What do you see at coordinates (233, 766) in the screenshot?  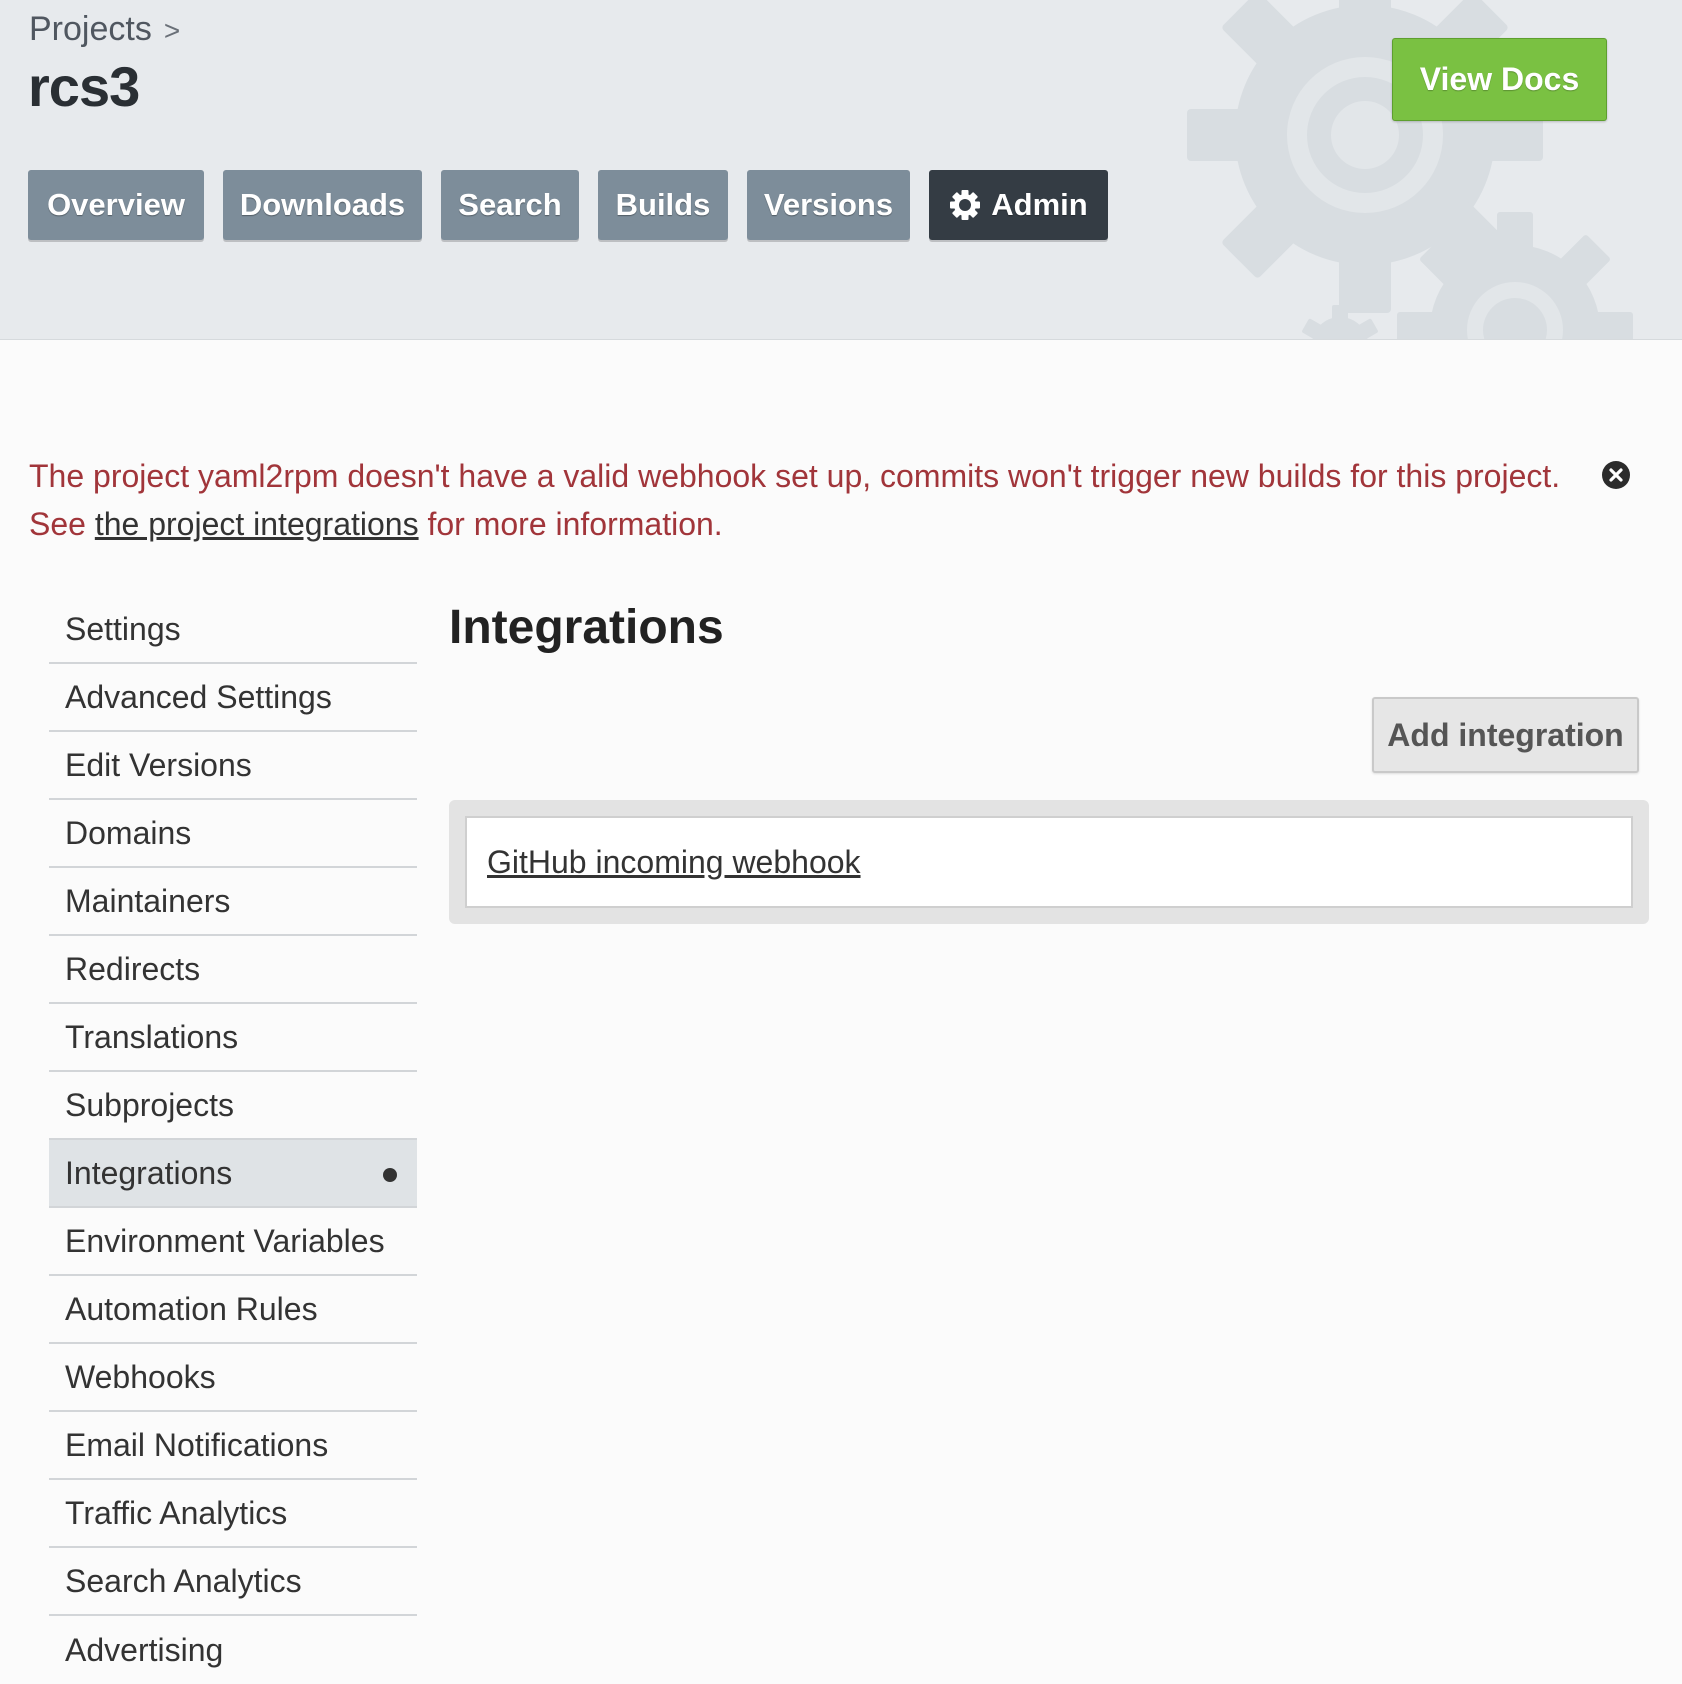 I see `sidebar-item-edit-versions: Edit Versions` at bounding box center [233, 766].